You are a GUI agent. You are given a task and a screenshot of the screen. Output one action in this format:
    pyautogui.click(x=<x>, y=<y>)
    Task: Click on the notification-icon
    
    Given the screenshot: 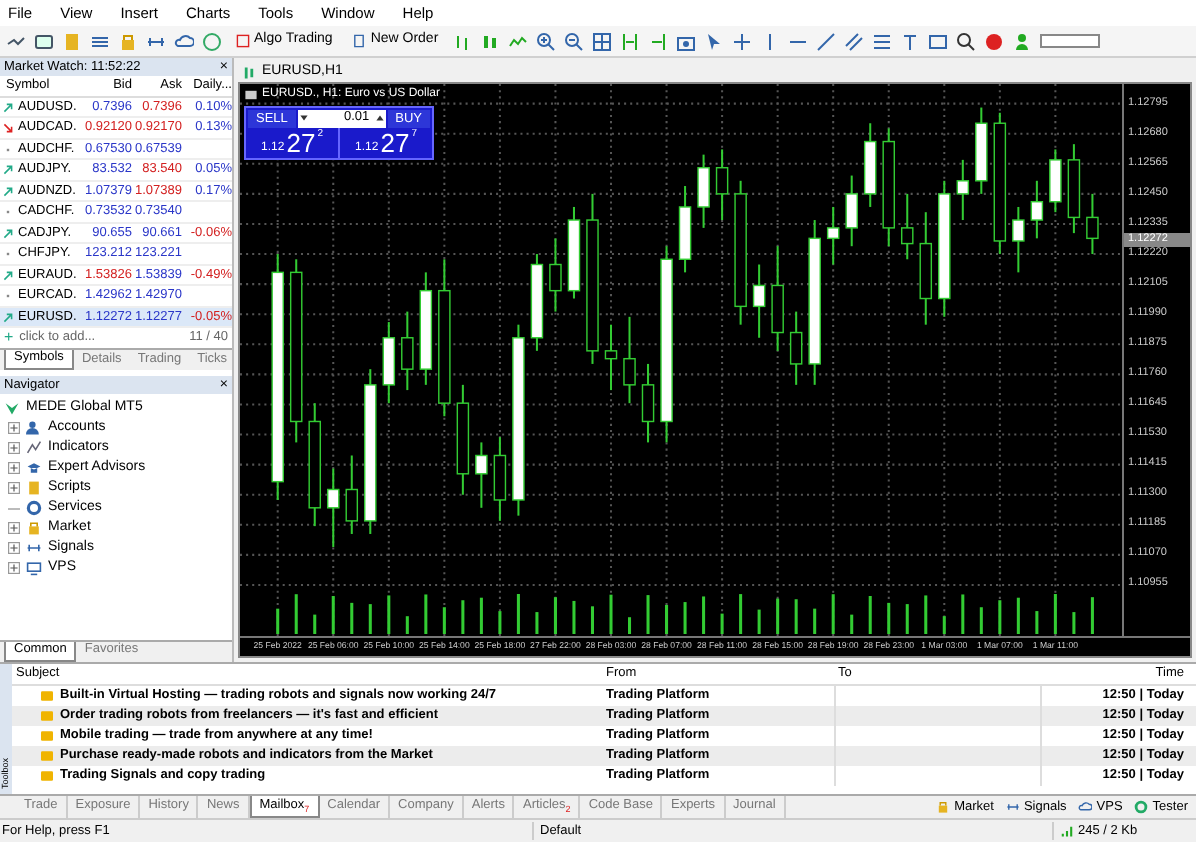 What is the action you would take?
    pyautogui.click(x=994, y=41)
    